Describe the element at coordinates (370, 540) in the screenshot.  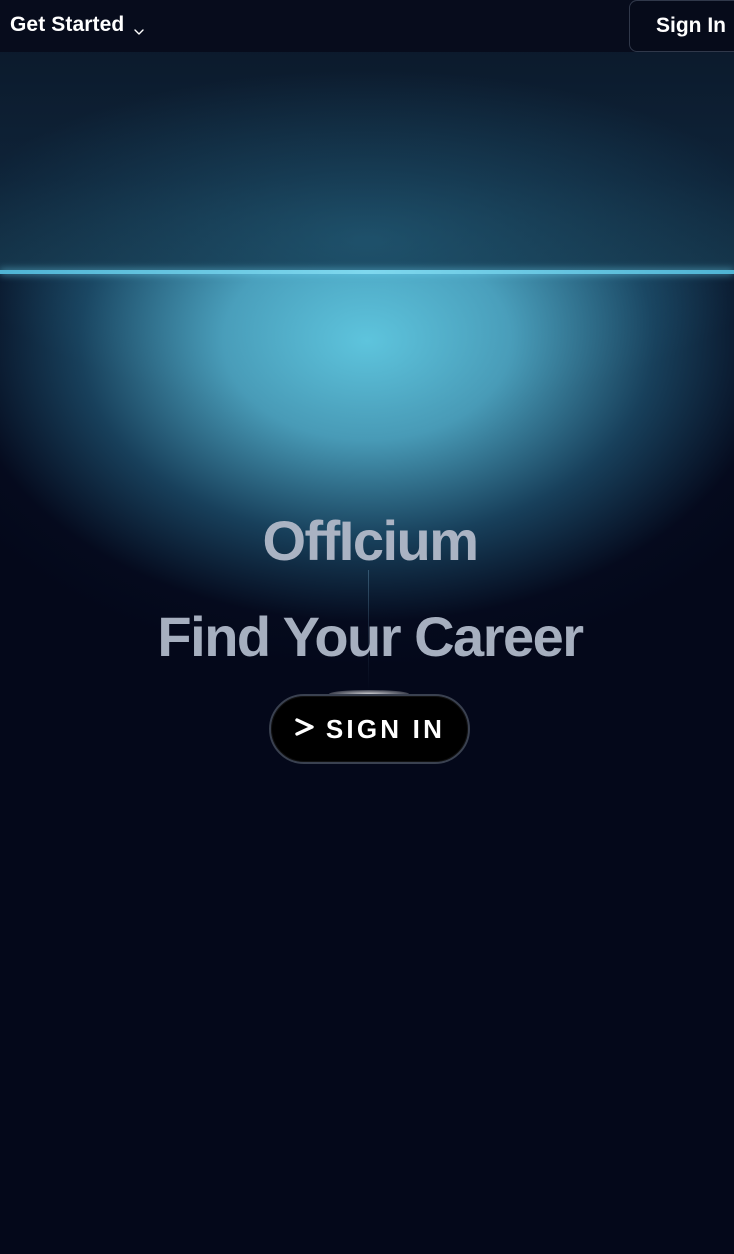
I see `brand-title: OffIcium` at that location.